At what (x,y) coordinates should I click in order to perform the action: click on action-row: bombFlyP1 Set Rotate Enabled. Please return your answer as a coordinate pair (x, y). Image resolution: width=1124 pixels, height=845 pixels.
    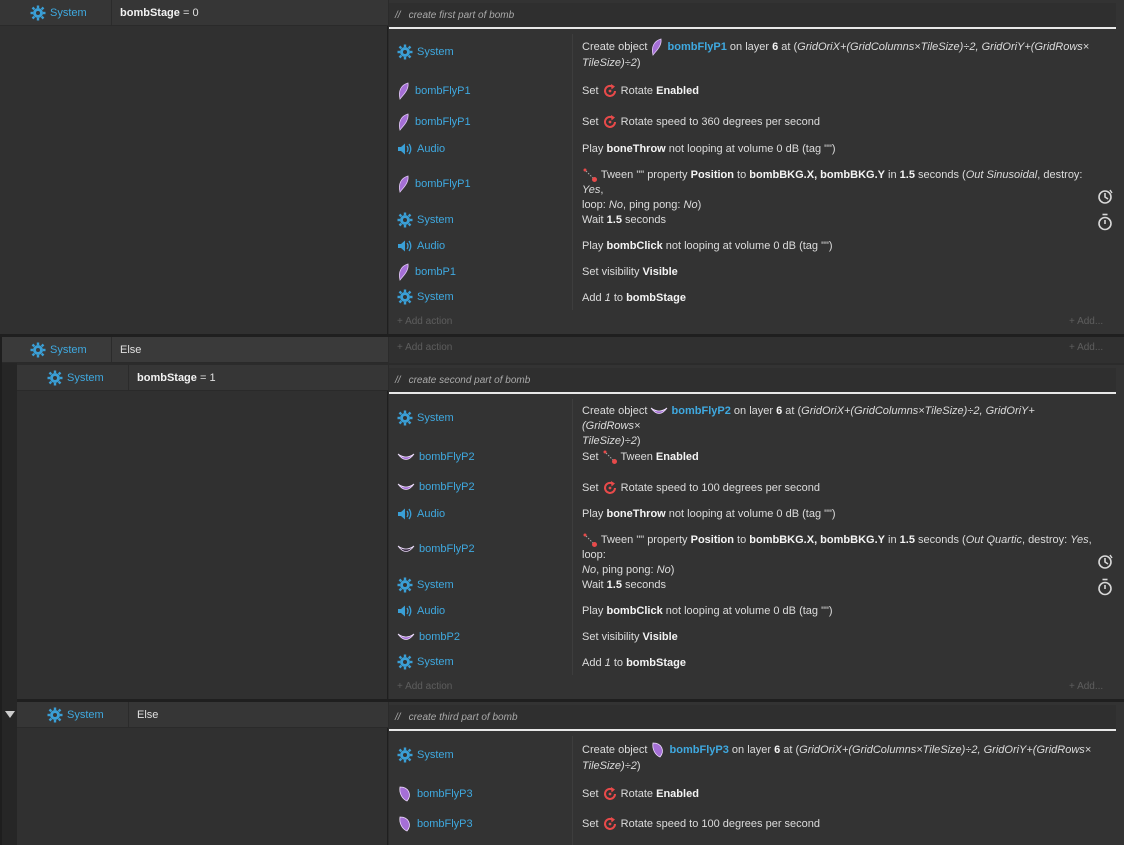
    Looking at the image, I should click on (752, 91).